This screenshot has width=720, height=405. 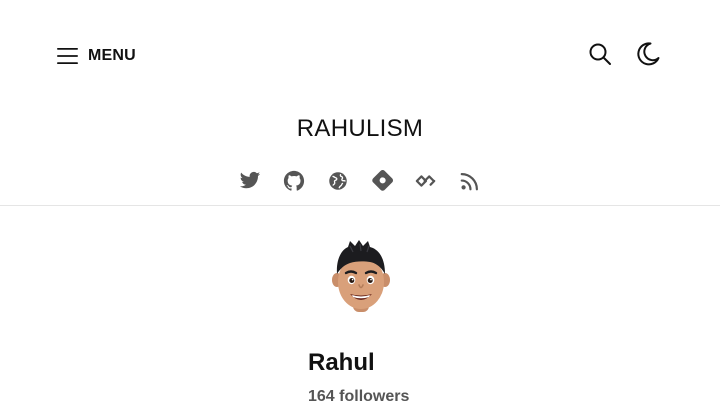 I want to click on moon-icon, so click(x=648, y=56).